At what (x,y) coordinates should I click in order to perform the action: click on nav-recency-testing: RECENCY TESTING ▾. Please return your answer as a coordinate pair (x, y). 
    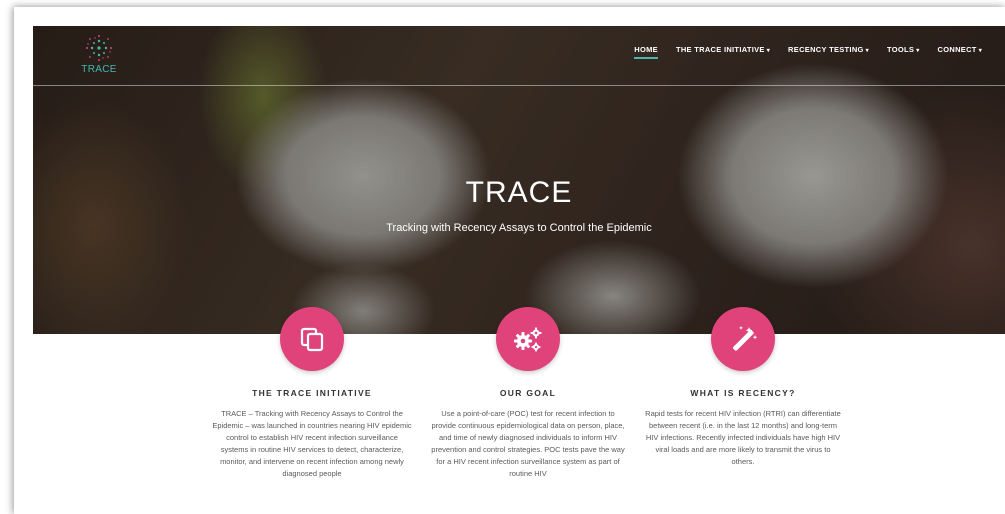
    Looking at the image, I should click on (828, 49).